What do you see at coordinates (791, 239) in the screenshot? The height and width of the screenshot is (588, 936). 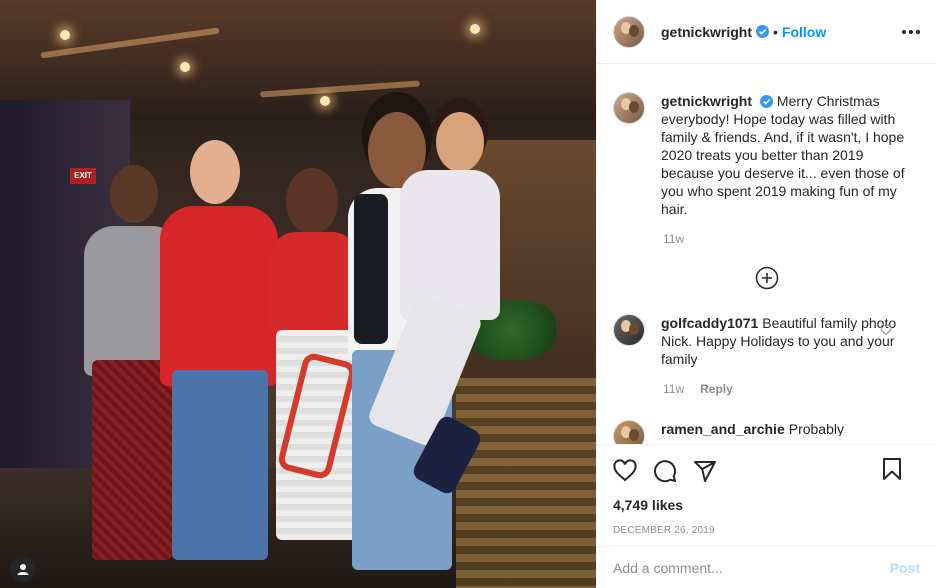 I see `caption-meta: 11w` at bounding box center [791, 239].